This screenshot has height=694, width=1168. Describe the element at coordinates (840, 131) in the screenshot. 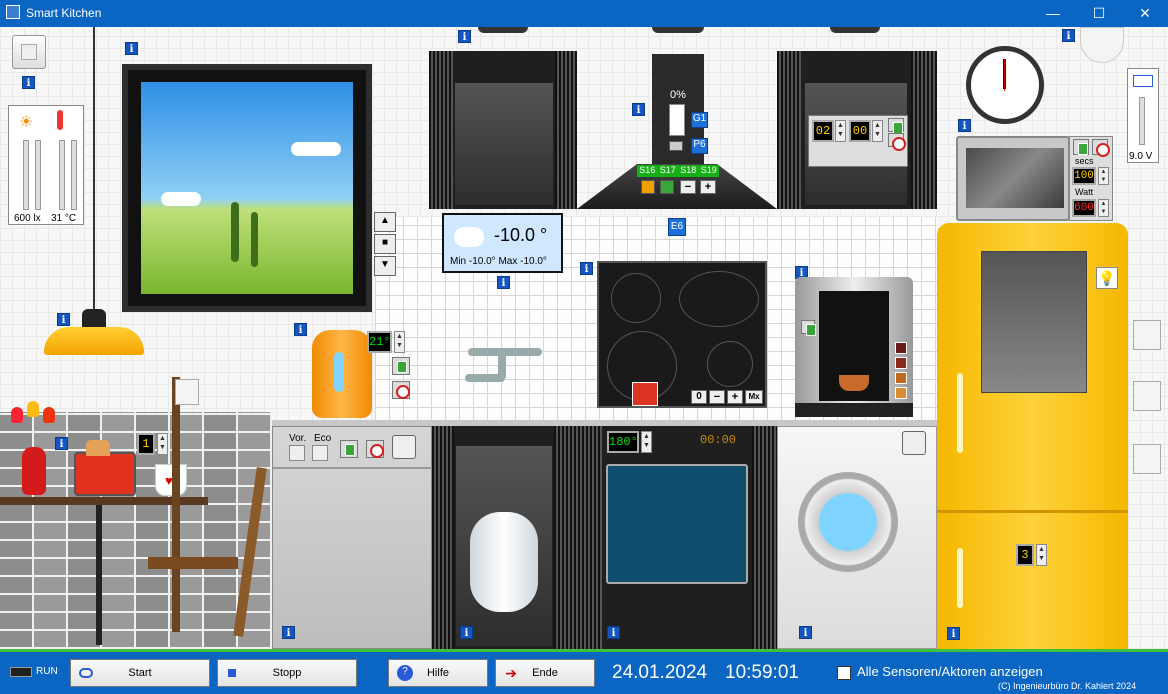

I see `timer-hours-spinner: ▲ ▼` at that location.